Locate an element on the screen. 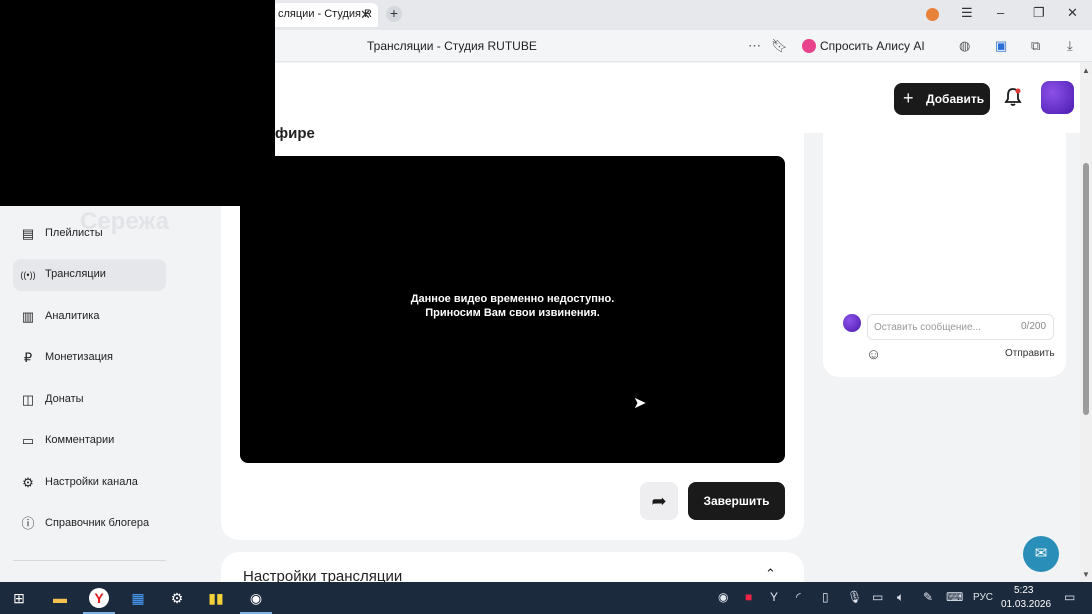 Image resolution: width=1092 pixels, height=614 pixels. sidebar-item-donations: ◫ Донаты is located at coordinates (89, 400).